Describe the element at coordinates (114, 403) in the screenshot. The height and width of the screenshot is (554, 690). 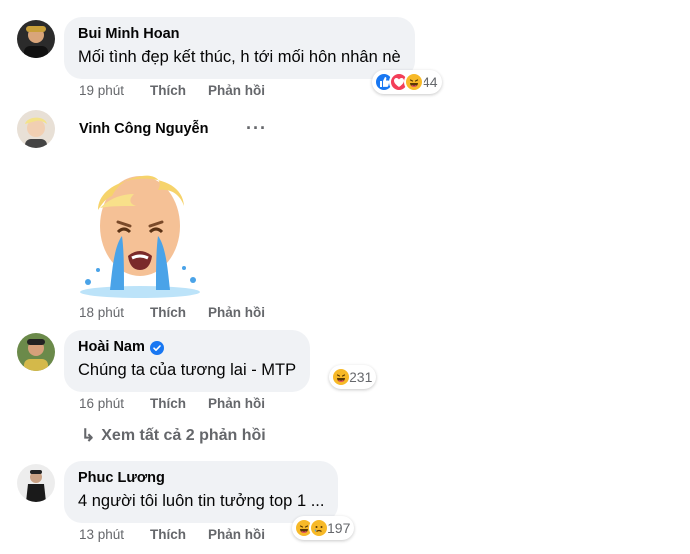
I see `timestamp: 16 phút` at that location.